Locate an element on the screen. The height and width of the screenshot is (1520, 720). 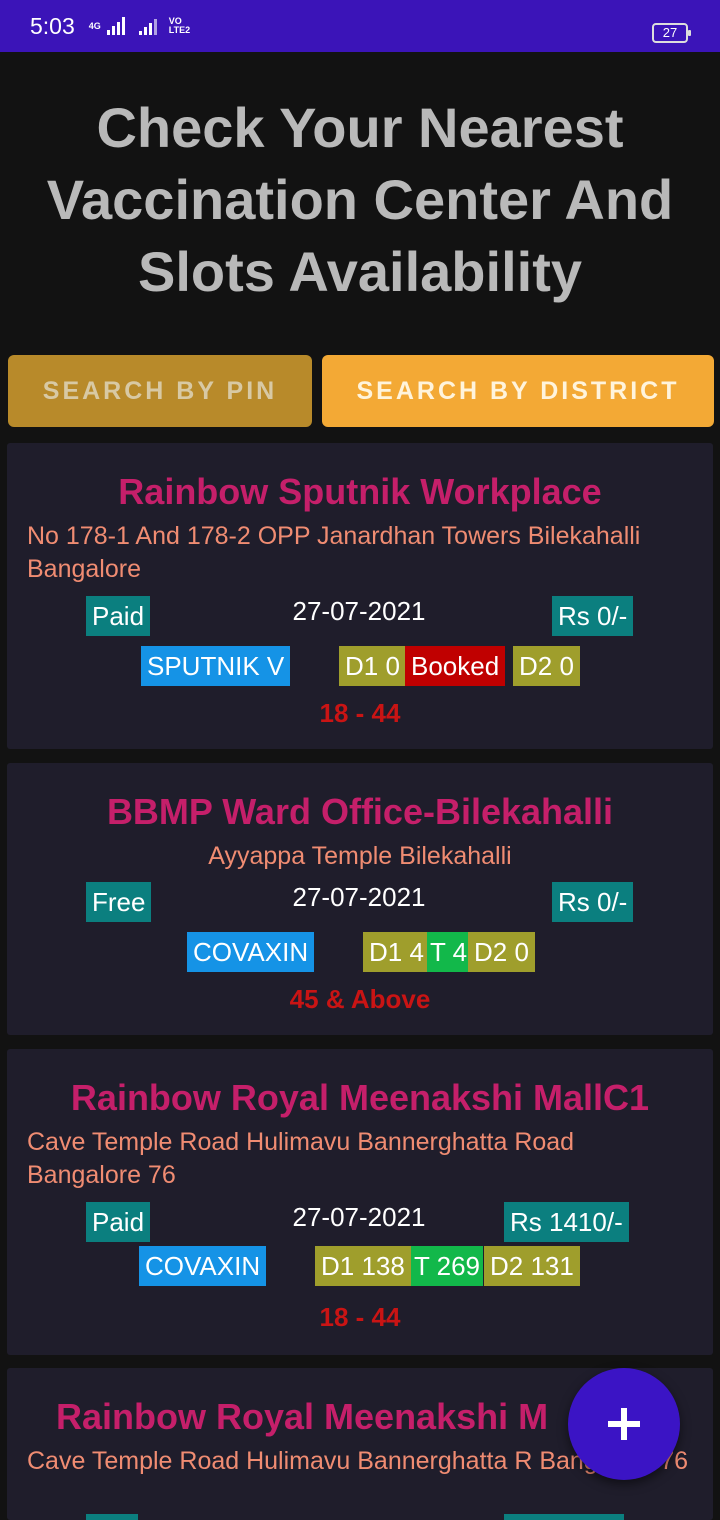
search-tabs: SEARCH BY PIN SEARCH BY DISTRICT is located at coordinates (361, 391).